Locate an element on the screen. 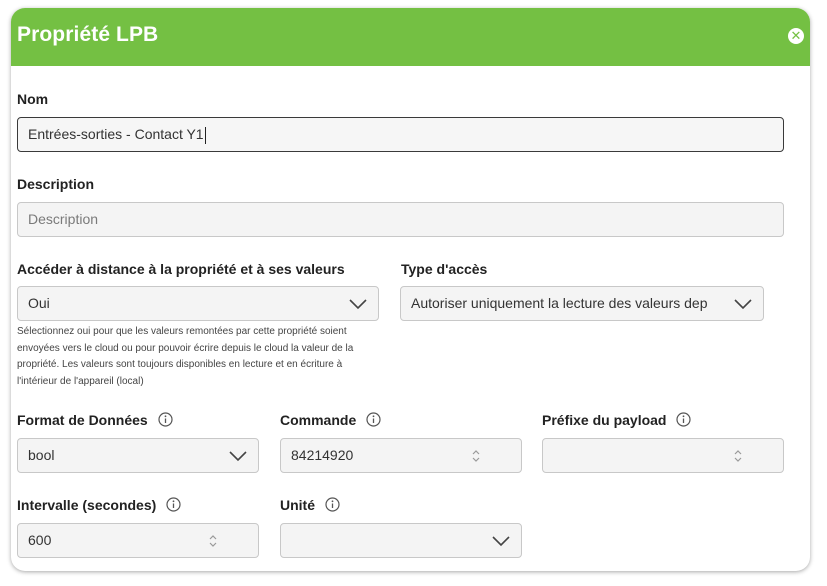 This screenshot has height=586, width=827. dialog-title: Propriété LPB is located at coordinates (88, 34).